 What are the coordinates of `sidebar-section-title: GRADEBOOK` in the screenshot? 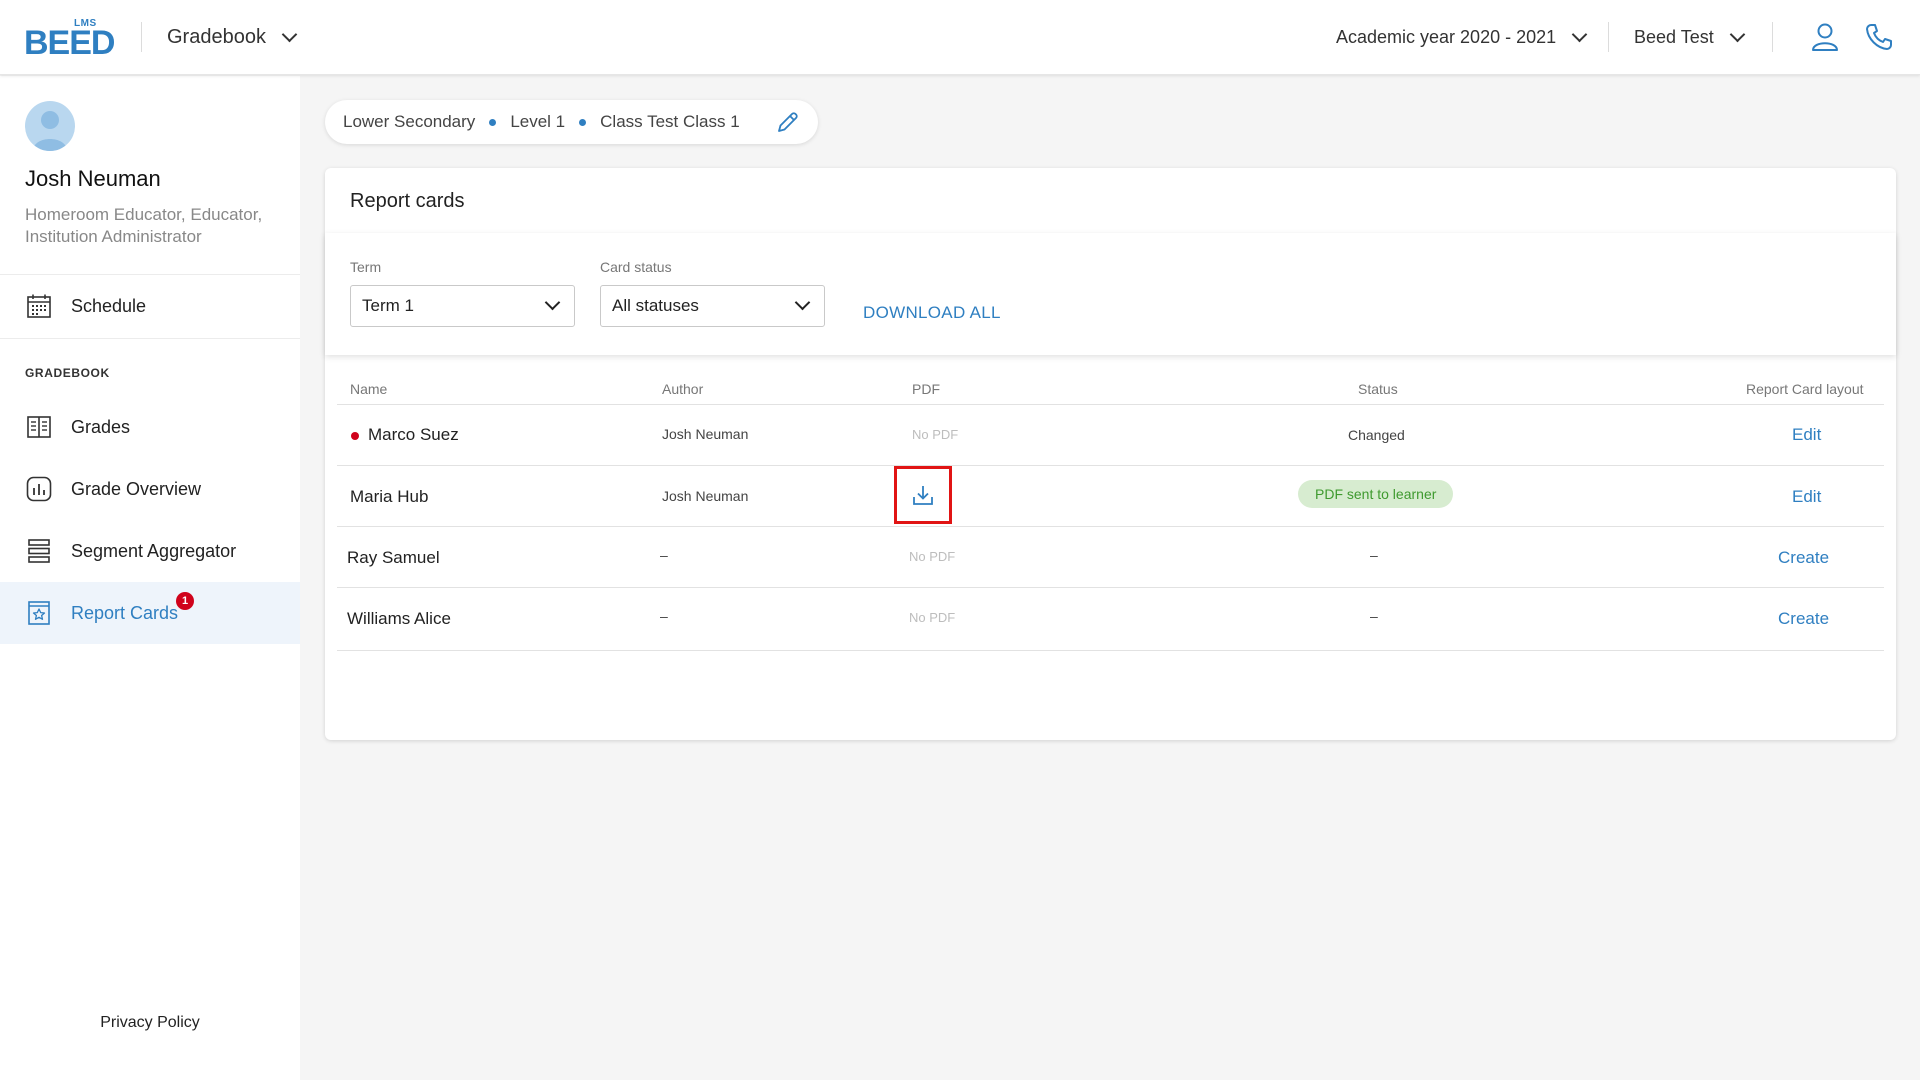 It's located at (67, 373).